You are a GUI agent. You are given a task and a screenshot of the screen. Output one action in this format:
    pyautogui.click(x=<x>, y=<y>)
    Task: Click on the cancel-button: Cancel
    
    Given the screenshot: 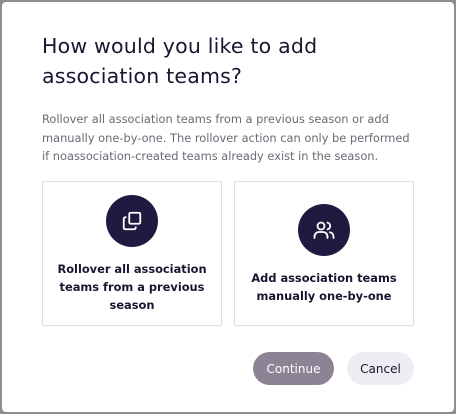 What is the action you would take?
    pyautogui.click(x=380, y=368)
    